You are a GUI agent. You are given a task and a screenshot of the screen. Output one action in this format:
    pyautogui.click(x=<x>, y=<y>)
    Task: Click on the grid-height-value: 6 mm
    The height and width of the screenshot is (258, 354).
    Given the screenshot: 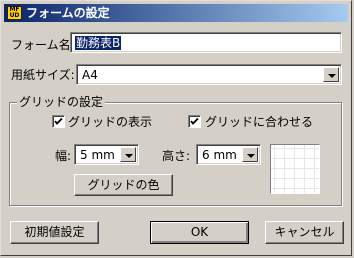 What is the action you would take?
    pyautogui.click(x=219, y=155)
    